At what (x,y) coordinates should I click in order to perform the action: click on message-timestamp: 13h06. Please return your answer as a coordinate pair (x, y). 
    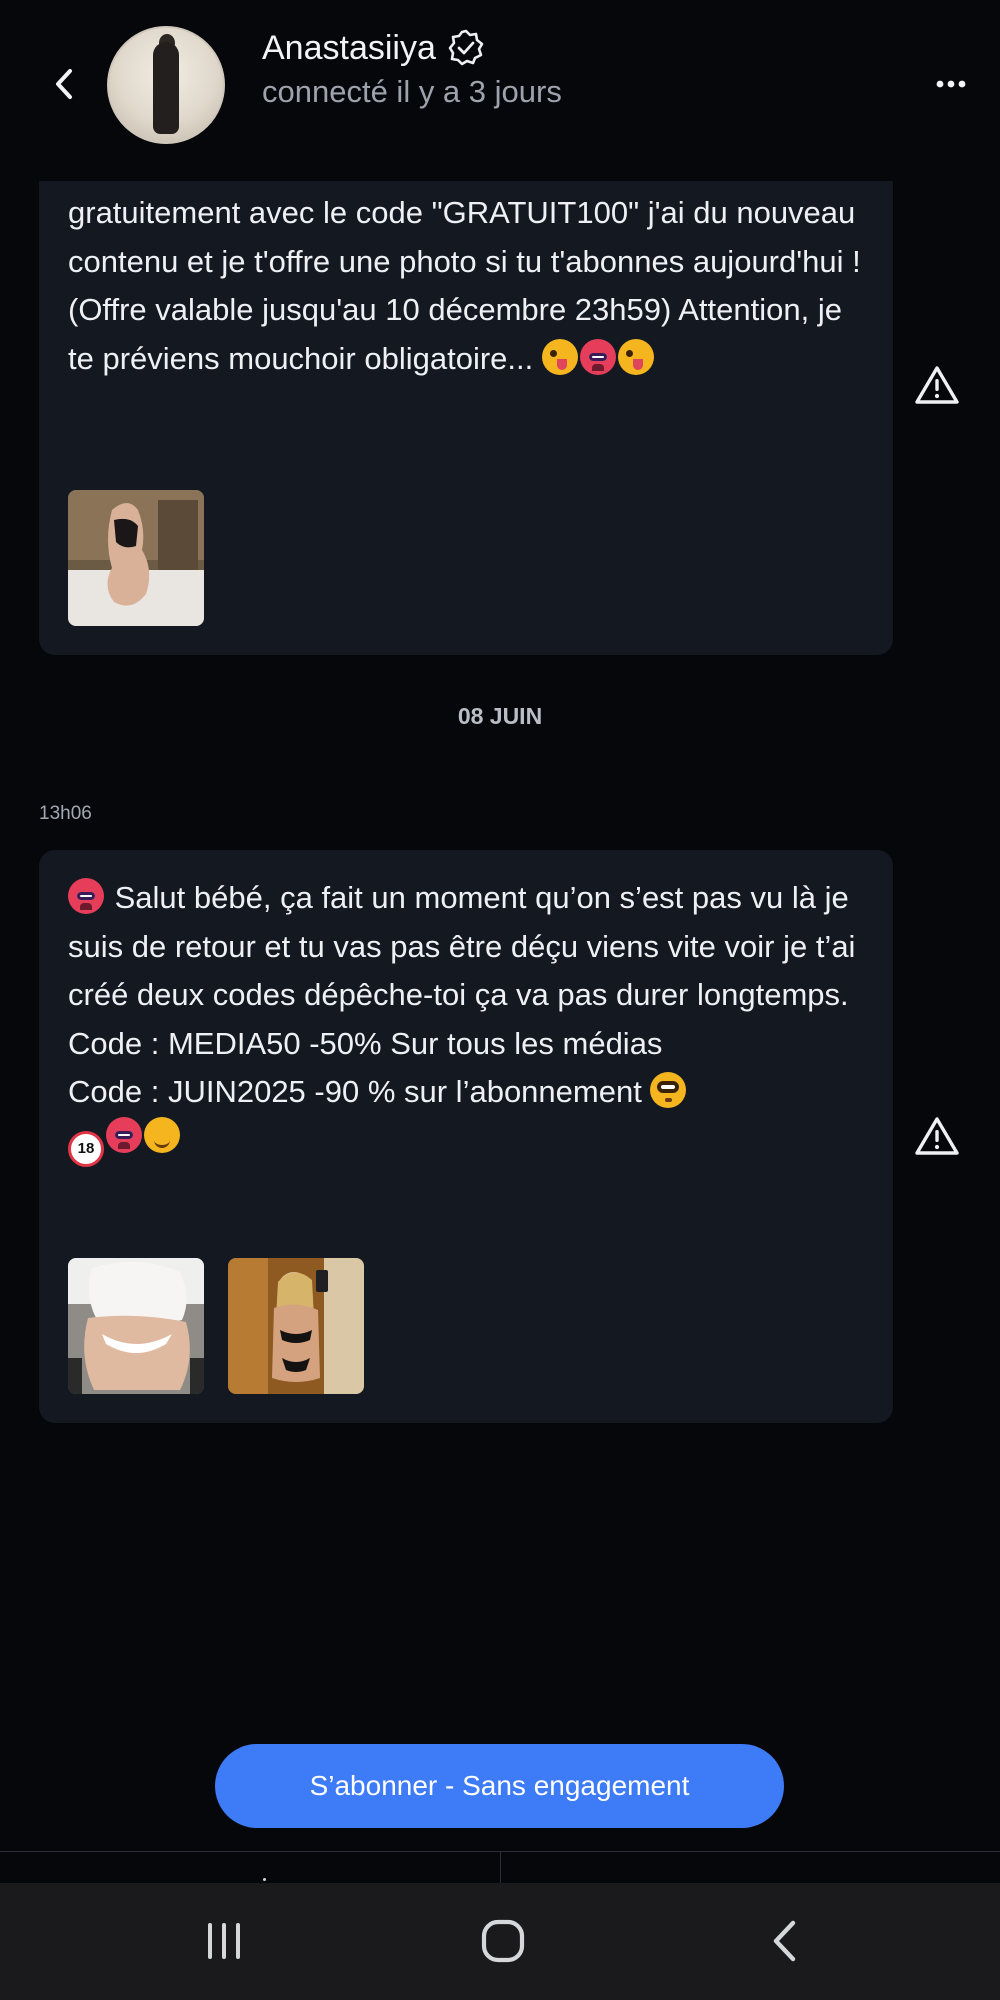
    Looking at the image, I should click on (65, 813).